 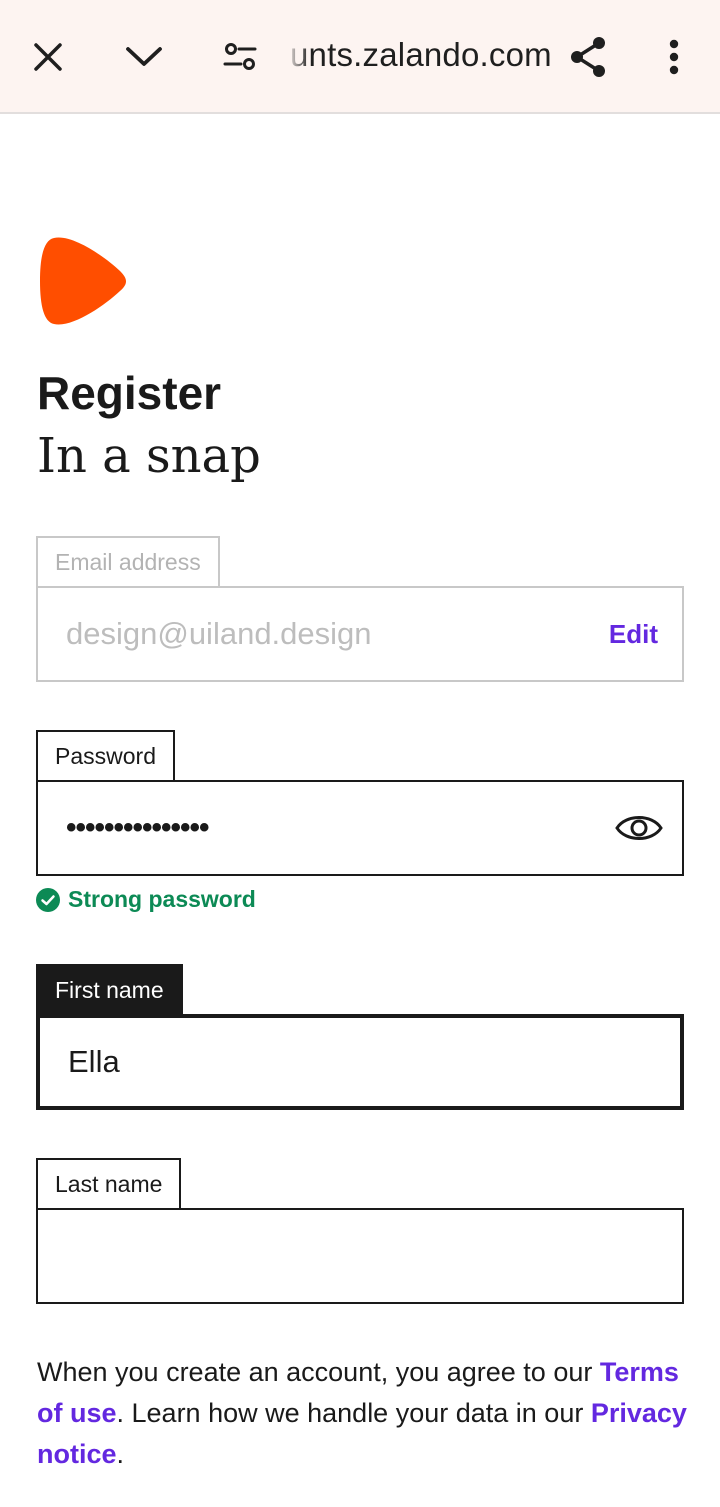 What do you see at coordinates (94, 1061) in the screenshot?
I see `first-name-value: Ella` at bounding box center [94, 1061].